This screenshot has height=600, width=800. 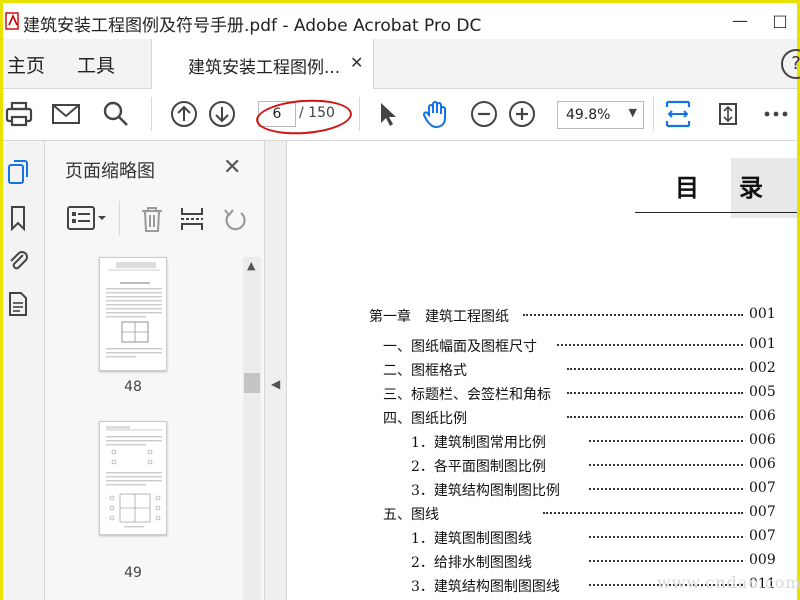 What do you see at coordinates (96, 64) in the screenshot?
I see `tab-tools: 工具` at bounding box center [96, 64].